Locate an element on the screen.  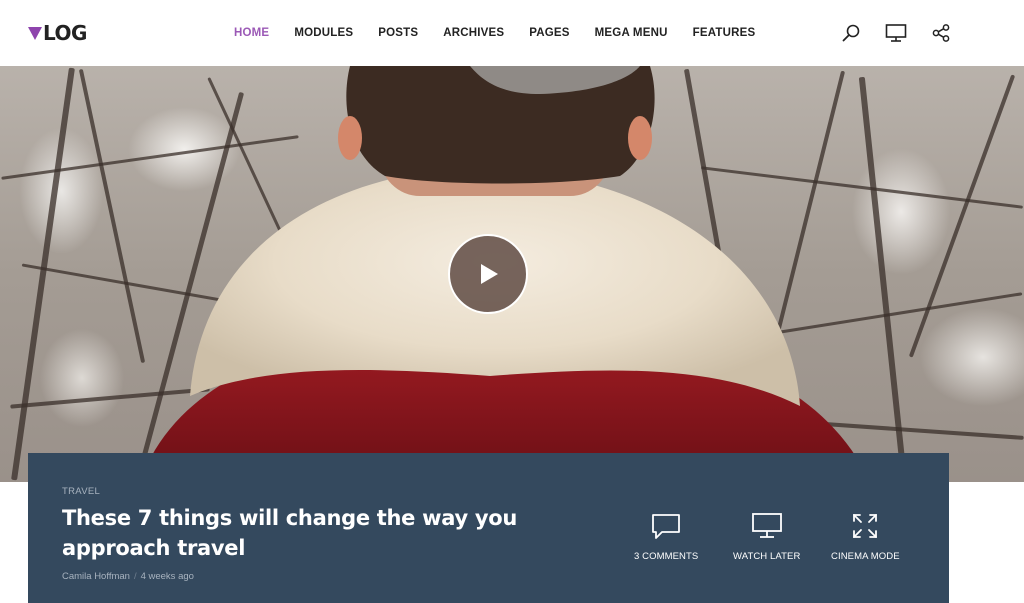
comments-button: 3 COMMENTS is located at coordinates (666, 536).